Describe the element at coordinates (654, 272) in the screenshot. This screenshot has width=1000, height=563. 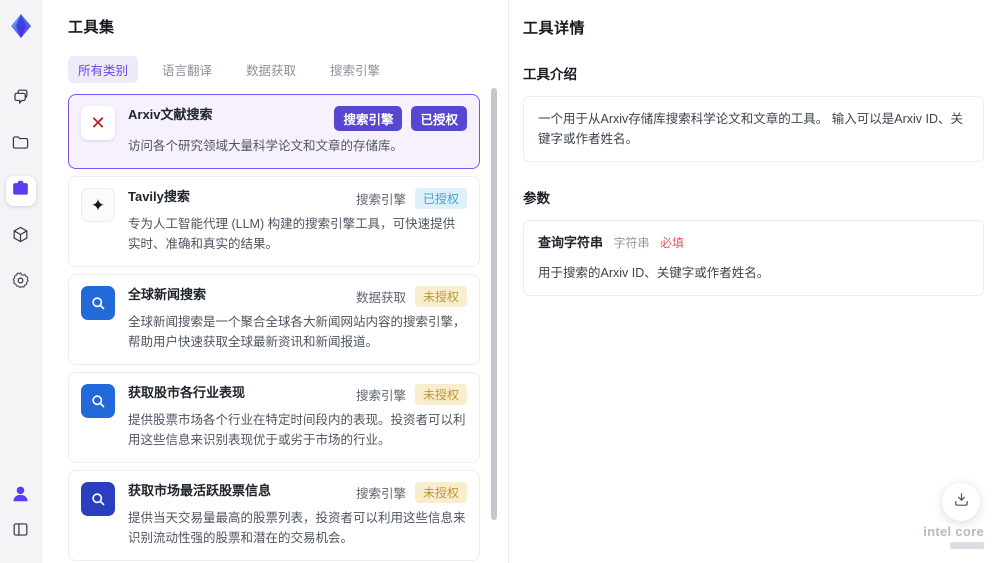
I see `param-description: 用于搜索的Arxiv ID、关键字或作者姓名。` at that location.